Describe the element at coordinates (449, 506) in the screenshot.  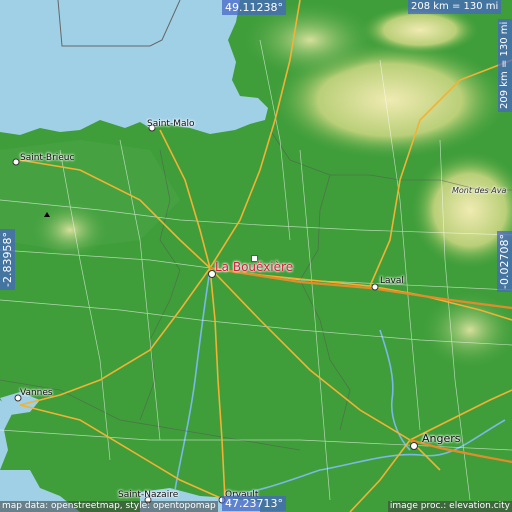
I see `credit-image-processing: image proc.: elevation.city` at that location.